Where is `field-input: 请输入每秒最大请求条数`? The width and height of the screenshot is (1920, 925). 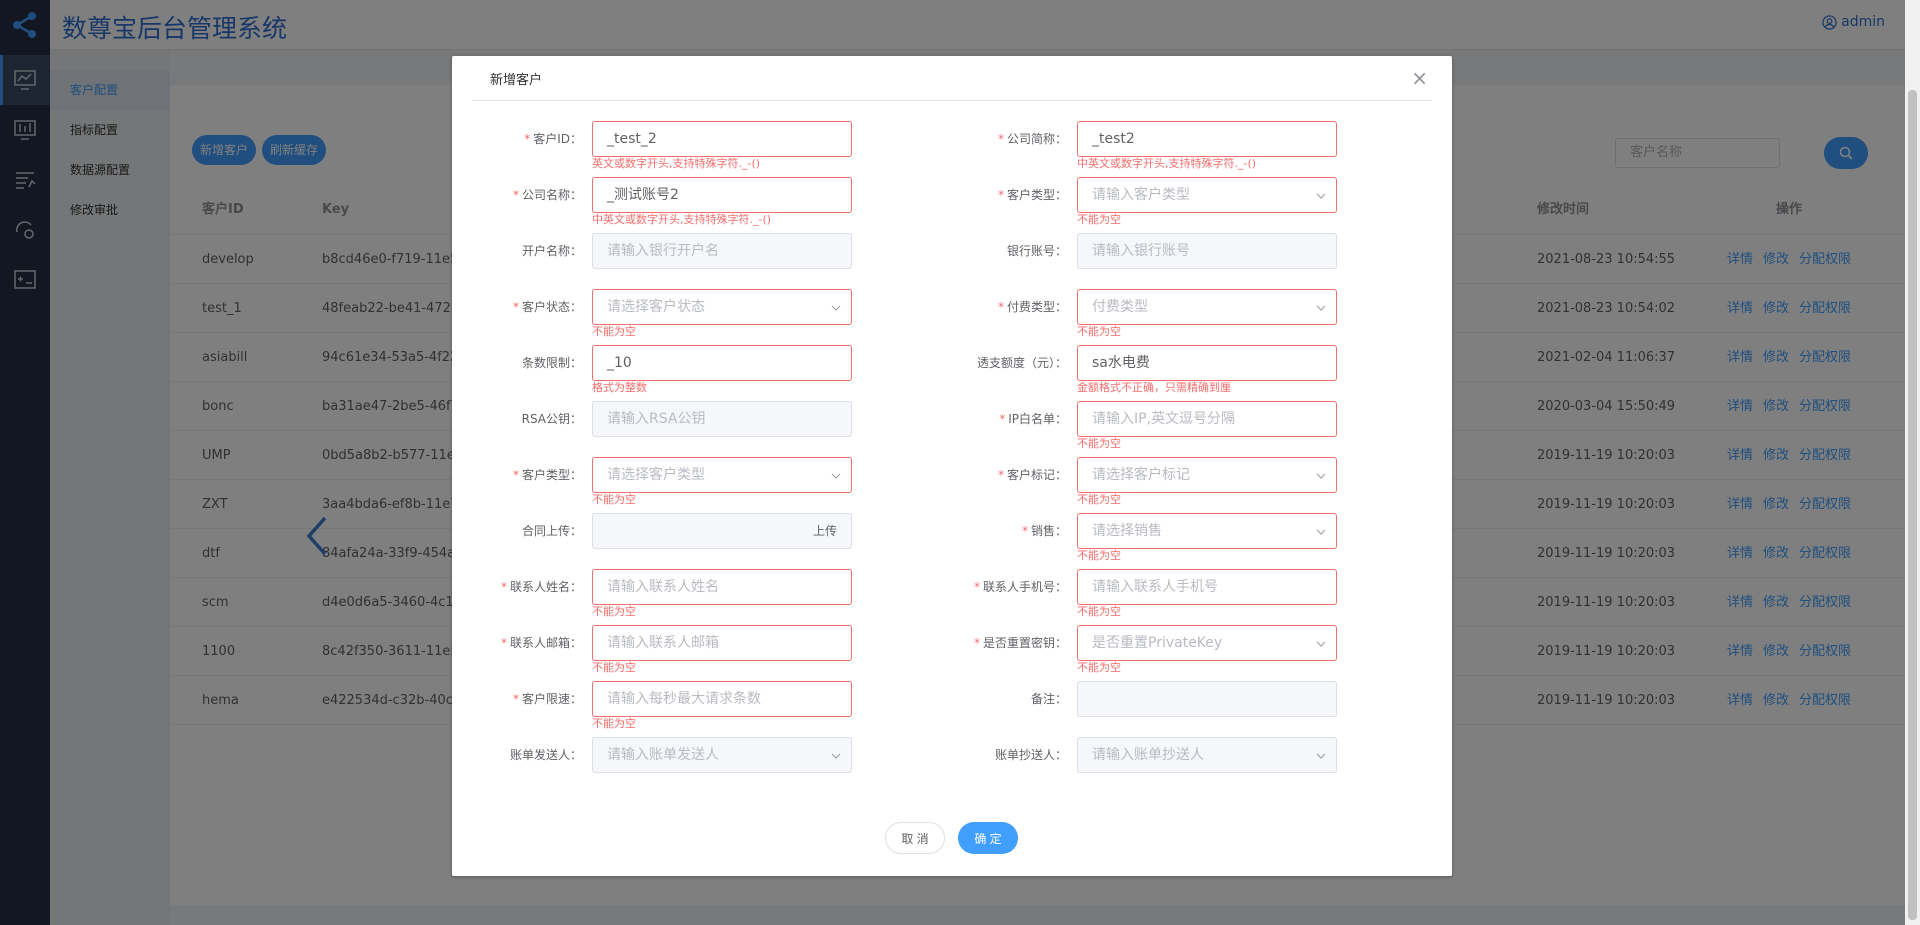
field-input: 请输入每秒最大请求条数 is located at coordinates (722, 699).